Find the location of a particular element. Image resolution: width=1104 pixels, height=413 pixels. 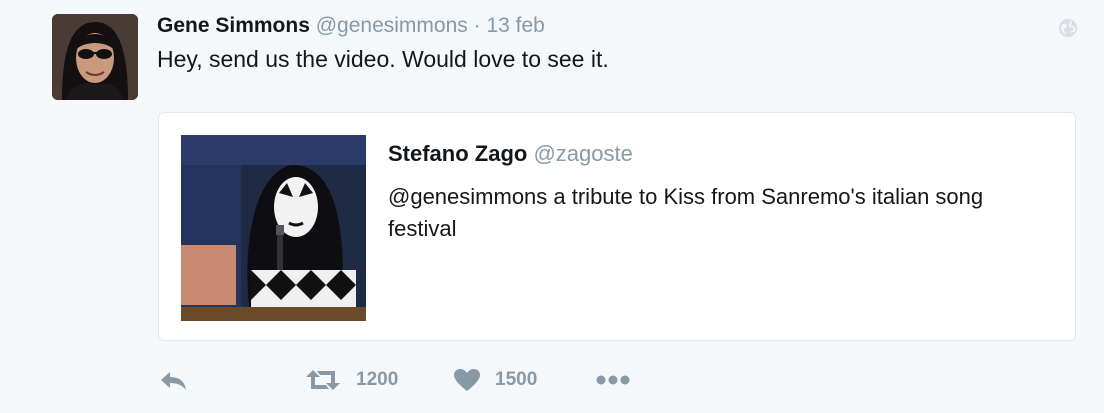

more-icon is located at coordinates (613, 380).